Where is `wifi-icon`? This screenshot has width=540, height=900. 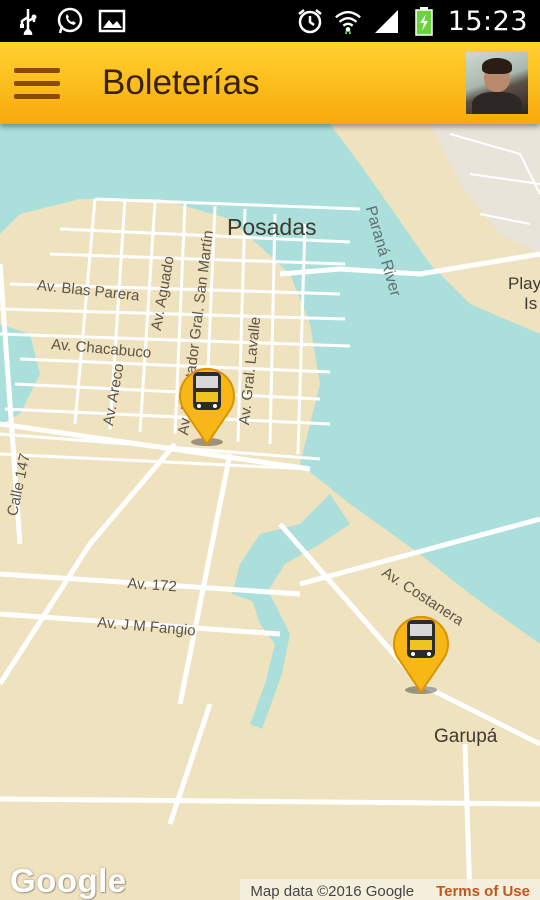
wifi-icon is located at coordinates (348, 21).